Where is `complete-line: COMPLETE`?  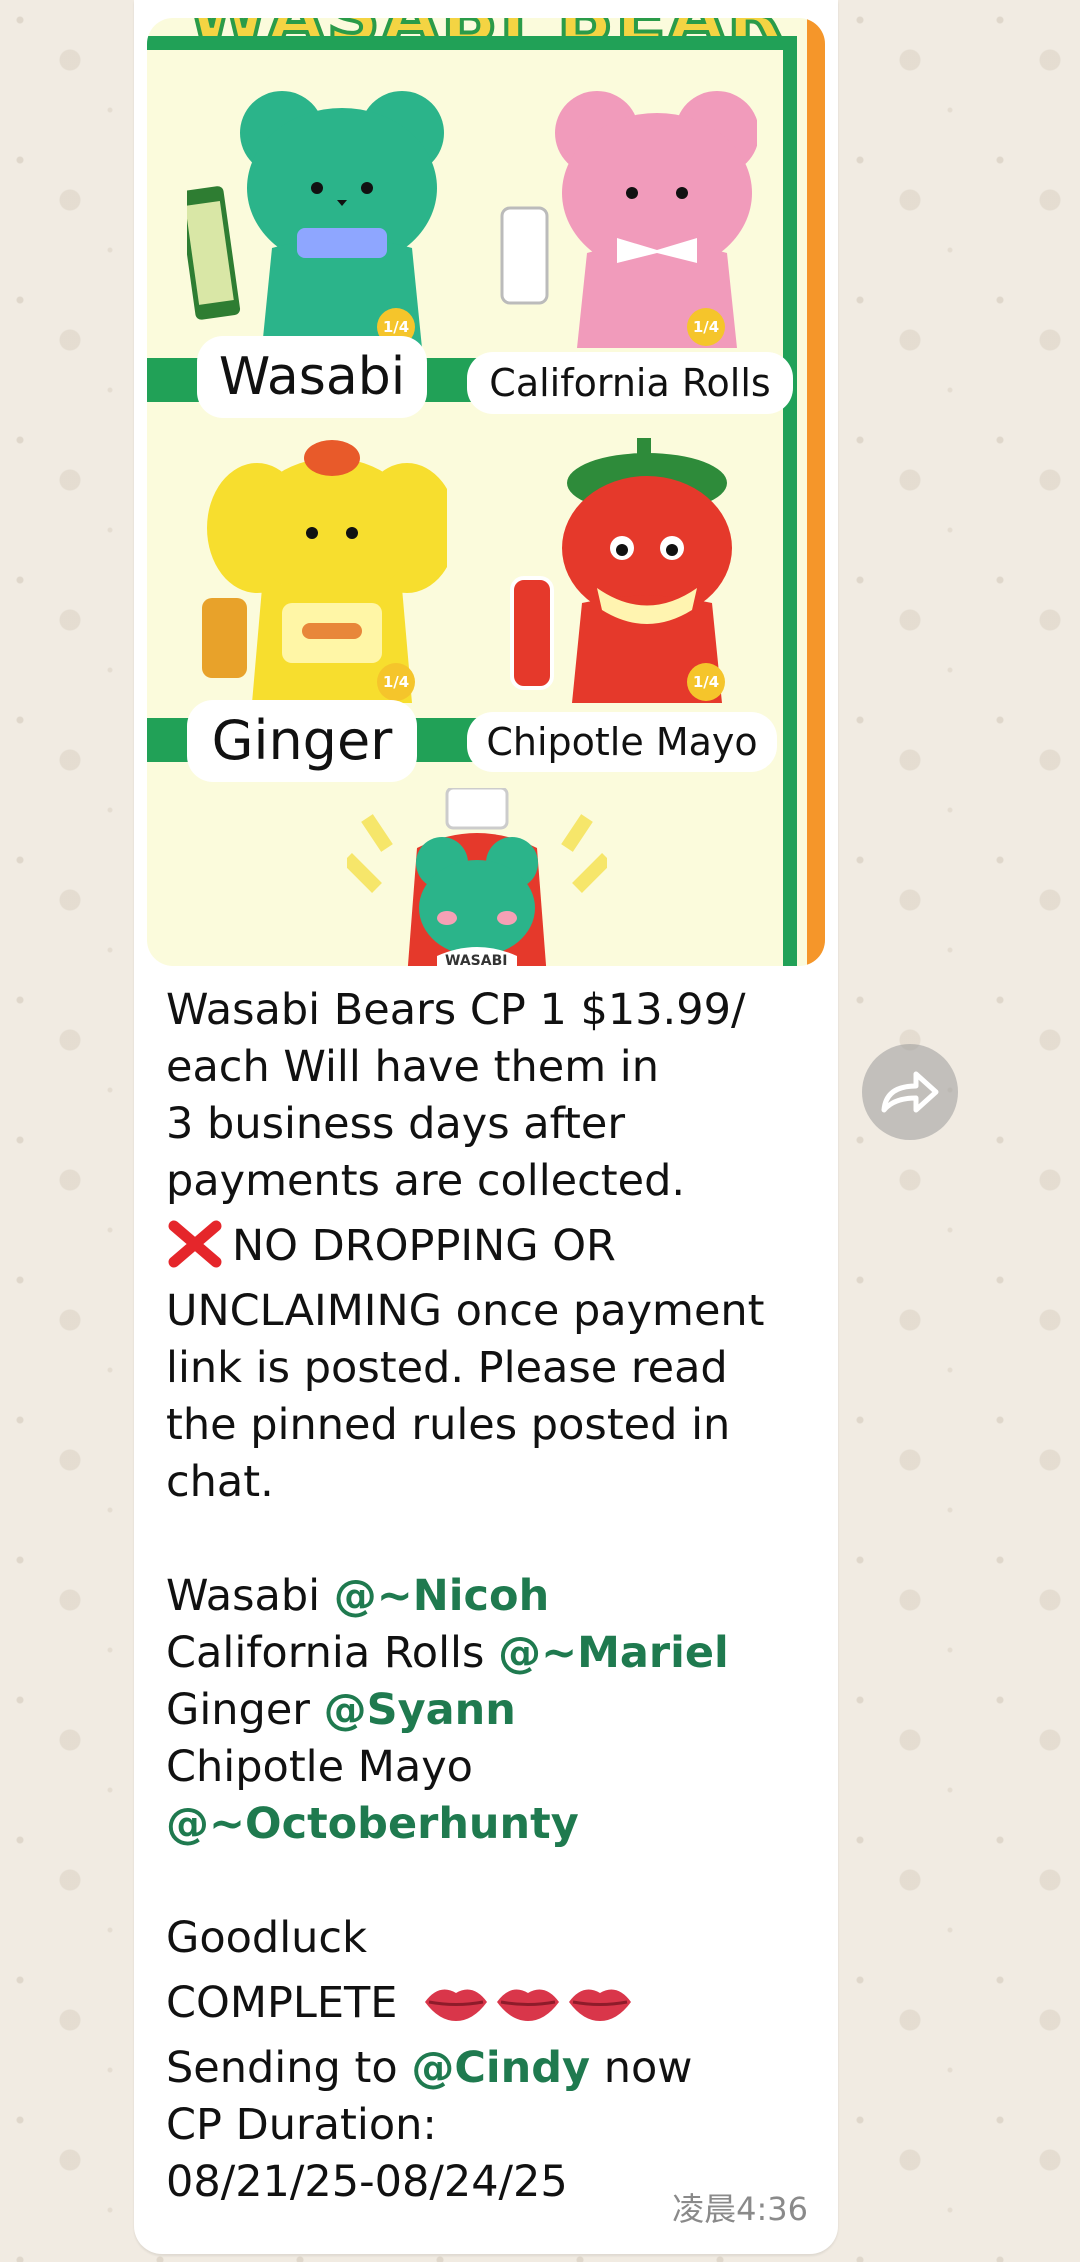
complete-line: COMPLETE is located at coordinates (486, 2003).